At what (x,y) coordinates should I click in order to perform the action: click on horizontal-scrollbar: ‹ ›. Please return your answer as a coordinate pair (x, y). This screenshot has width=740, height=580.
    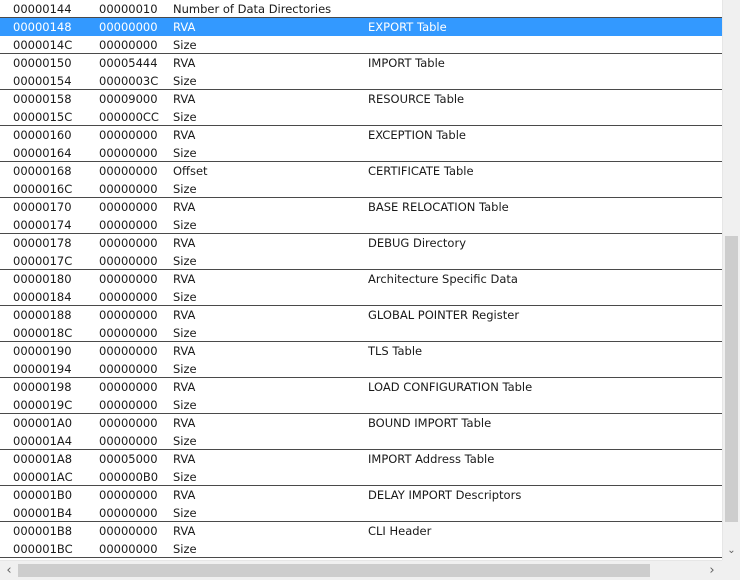
    Looking at the image, I should click on (361, 570).